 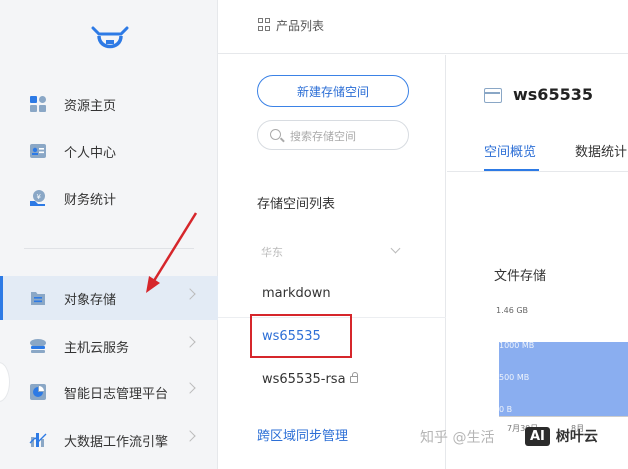 What do you see at coordinates (38, 440) in the screenshot?
I see `data-workflow-icon` at bounding box center [38, 440].